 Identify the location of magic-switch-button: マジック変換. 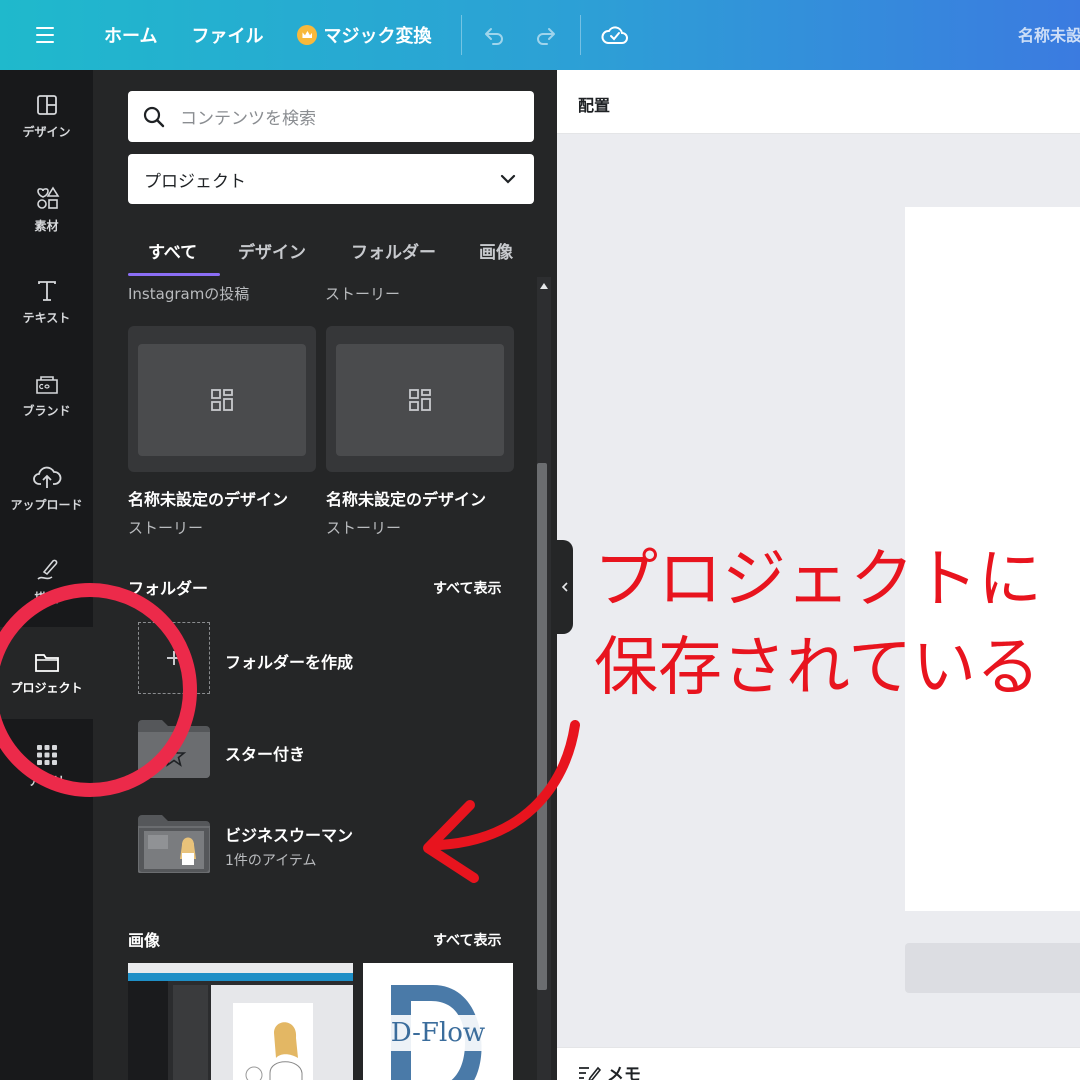
(364, 35).